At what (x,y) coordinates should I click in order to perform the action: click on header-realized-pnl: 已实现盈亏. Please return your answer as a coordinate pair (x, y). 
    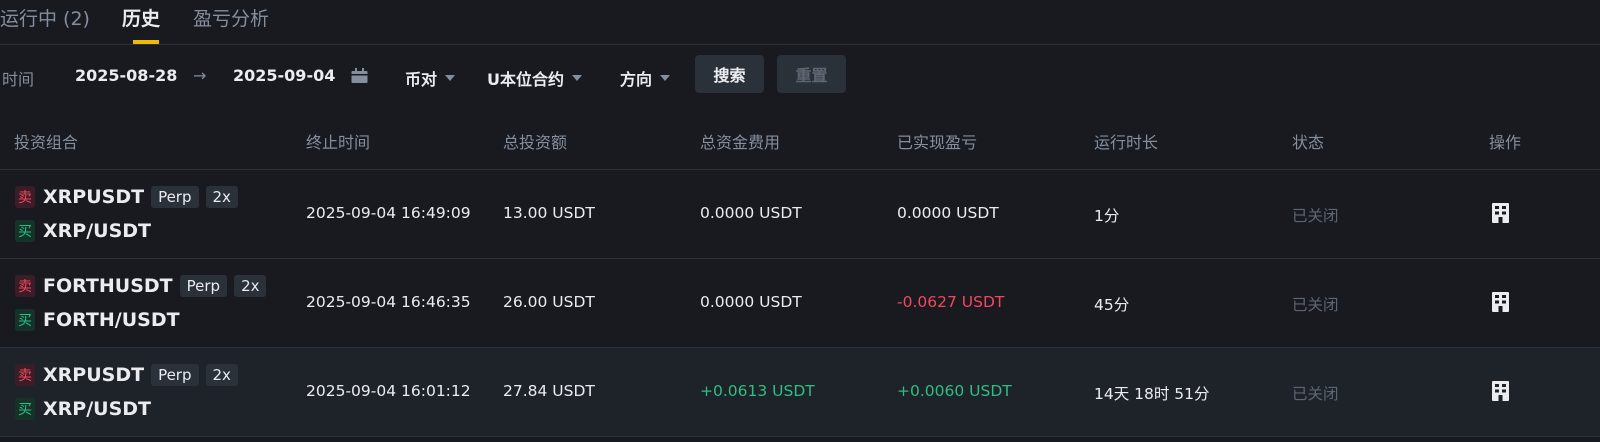
    Looking at the image, I should click on (937, 142).